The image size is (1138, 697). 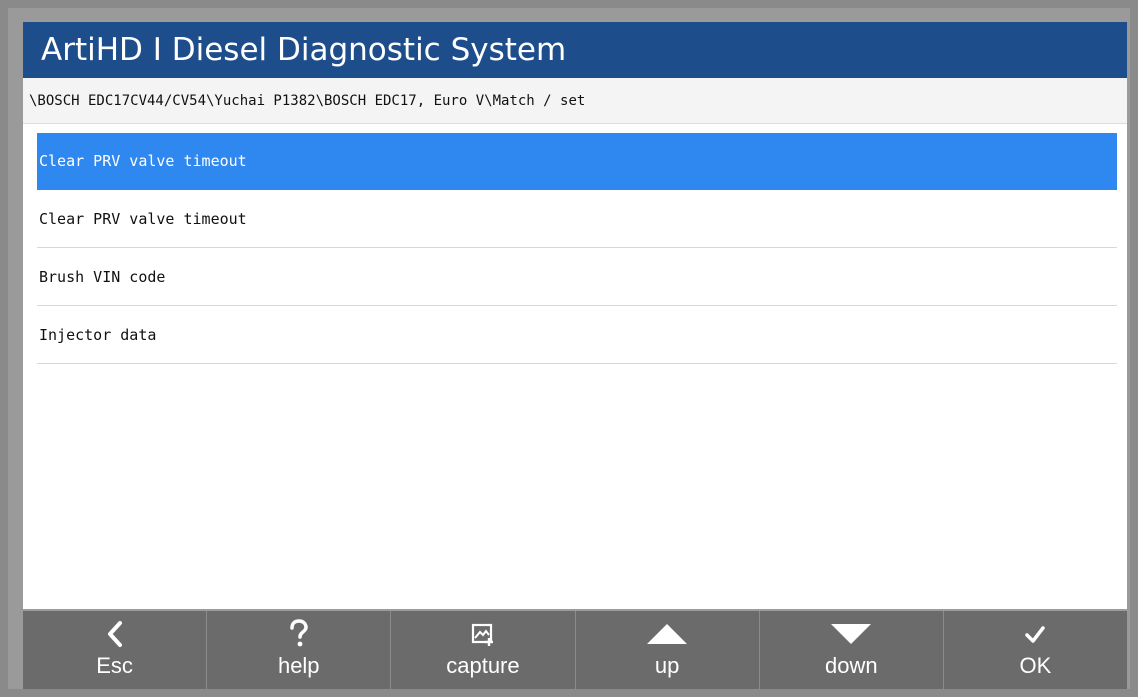 What do you see at coordinates (114, 665) in the screenshot?
I see `esc-label: Esc` at bounding box center [114, 665].